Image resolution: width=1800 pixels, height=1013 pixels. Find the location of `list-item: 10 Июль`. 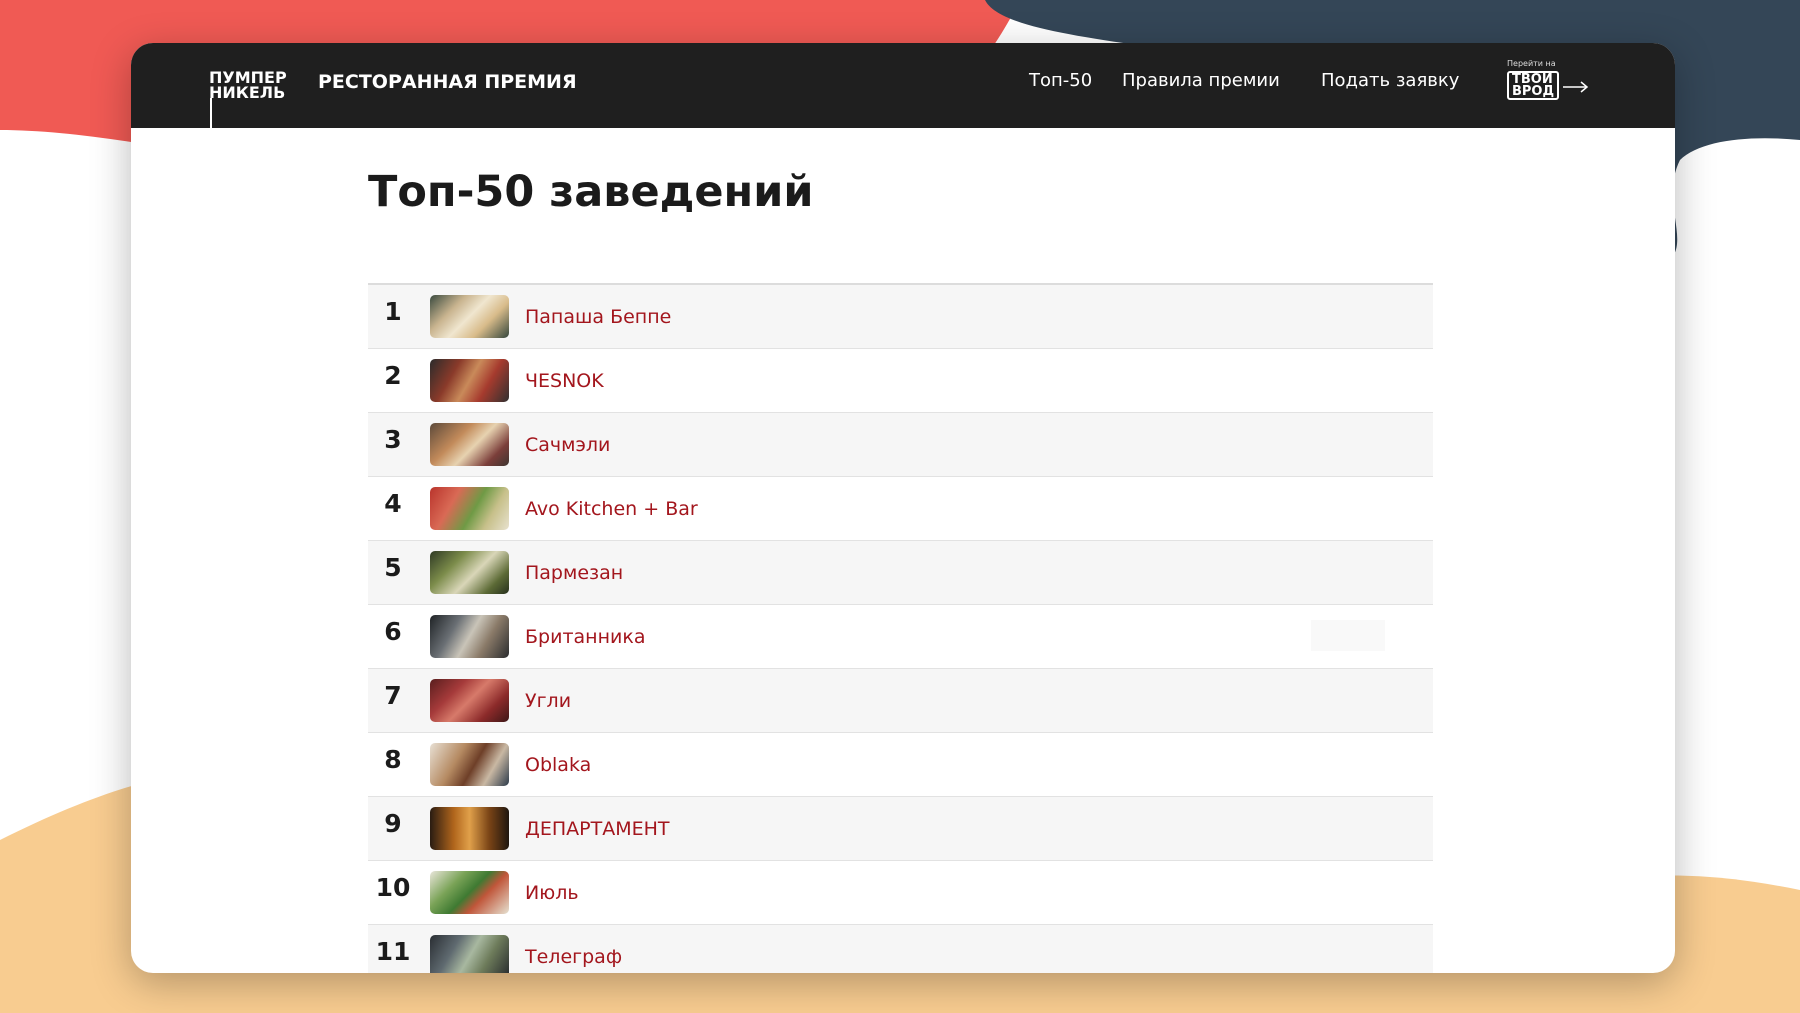

list-item: 10 Июль is located at coordinates (900, 893).